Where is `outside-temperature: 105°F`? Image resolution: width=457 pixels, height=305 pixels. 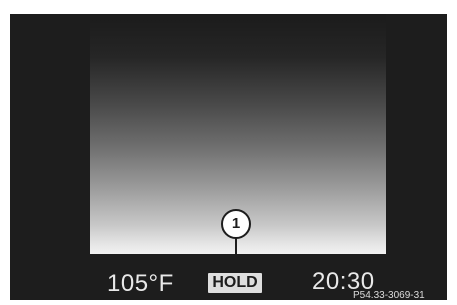 outside-temperature: 105°F is located at coordinates (140, 283).